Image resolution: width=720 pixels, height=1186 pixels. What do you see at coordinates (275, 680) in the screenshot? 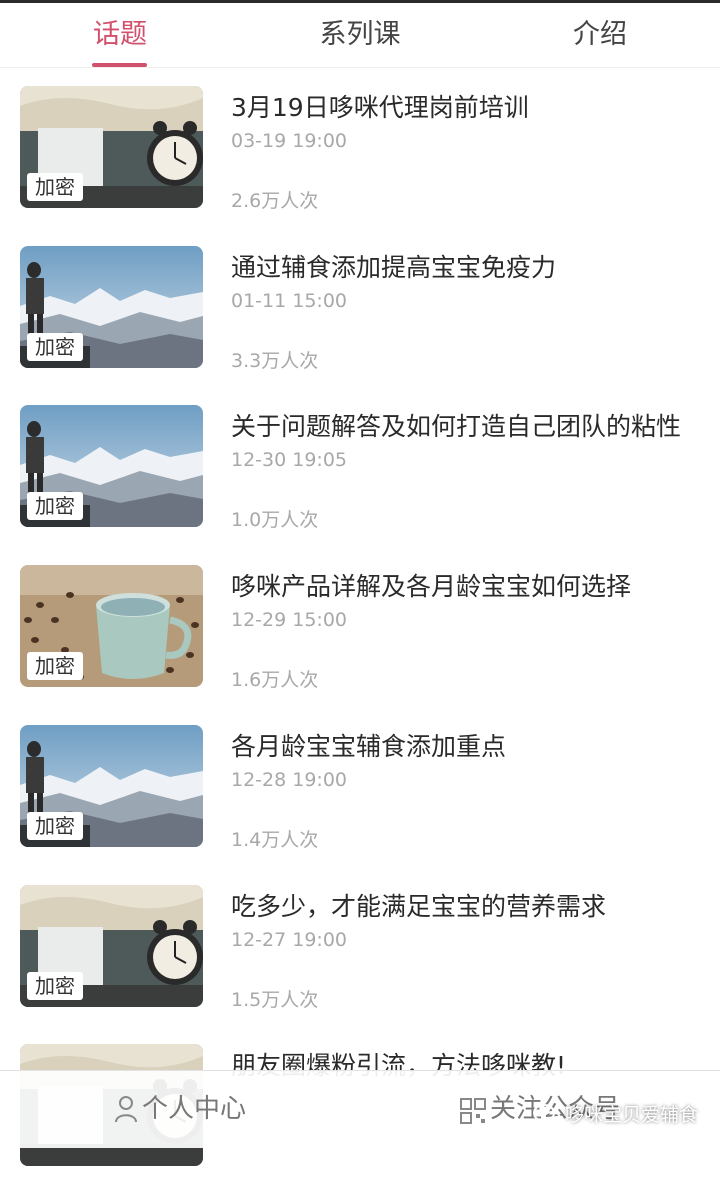
I see `topic-view-count: 1.6万人次` at bounding box center [275, 680].